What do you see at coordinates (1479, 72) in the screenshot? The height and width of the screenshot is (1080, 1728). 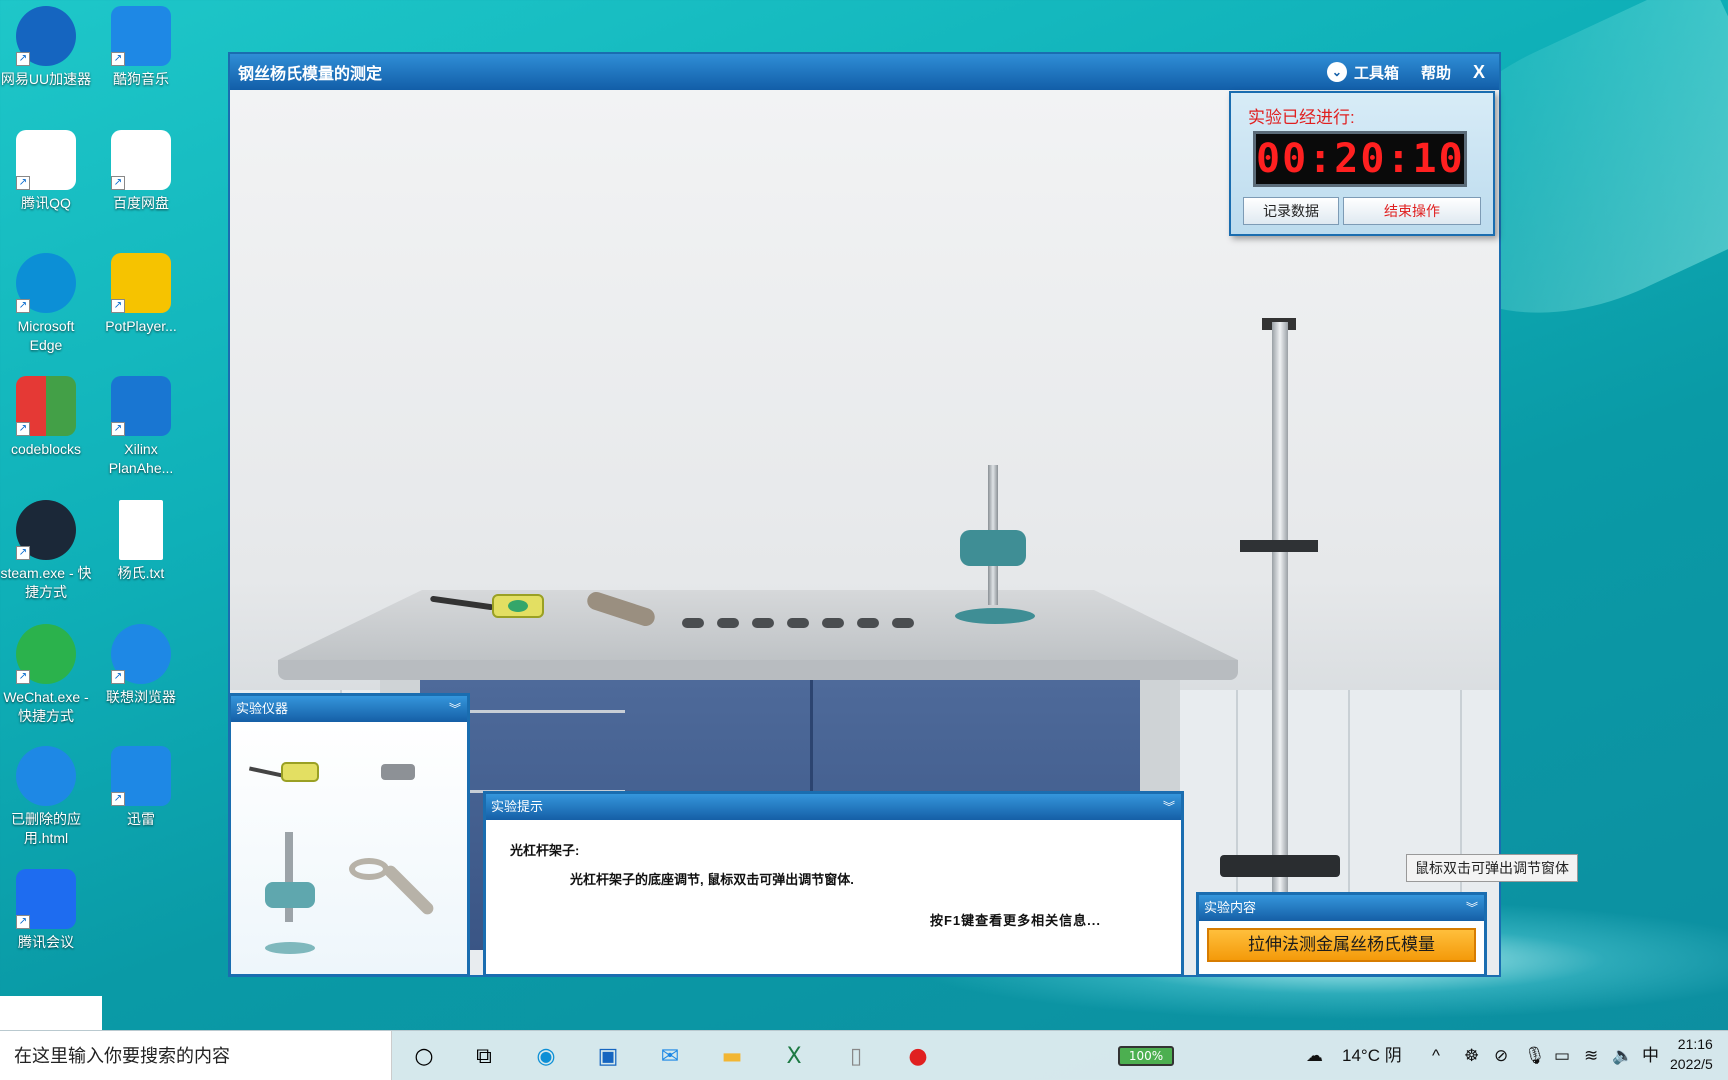 I see `close-button: X` at bounding box center [1479, 72].